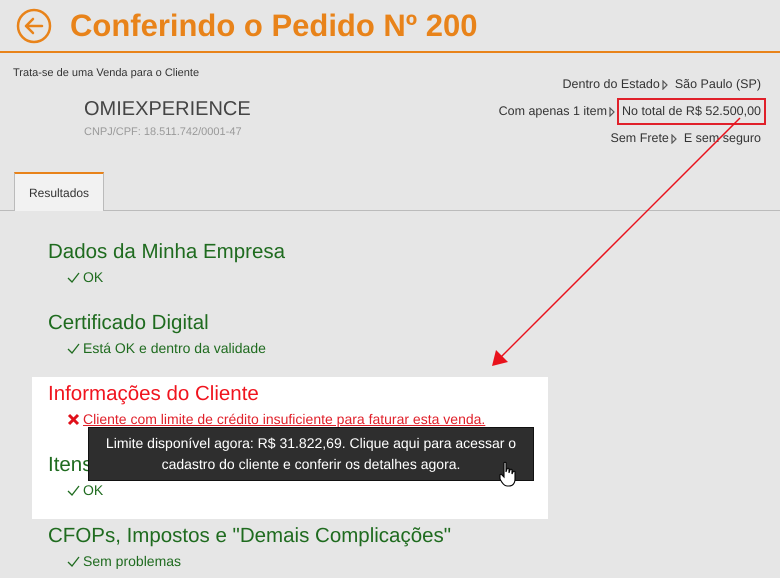  I want to click on hand-cursor-icon, so click(508, 474).